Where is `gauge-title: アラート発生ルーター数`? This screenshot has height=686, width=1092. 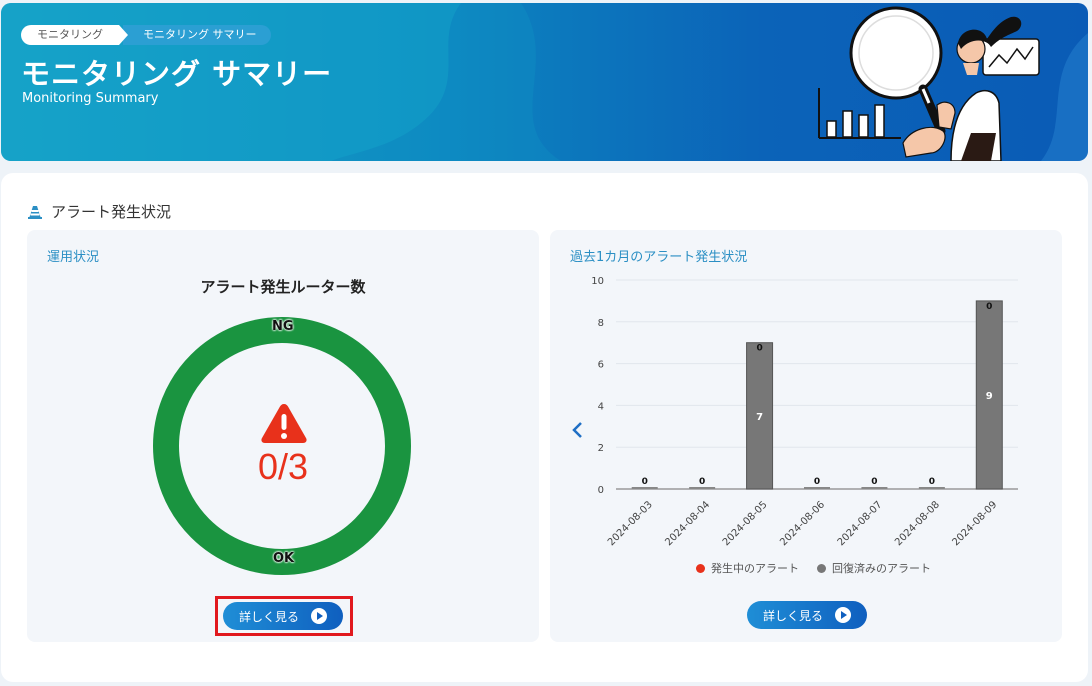
gauge-title: アラート発生ルーター数 is located at coordinates (283, 287).